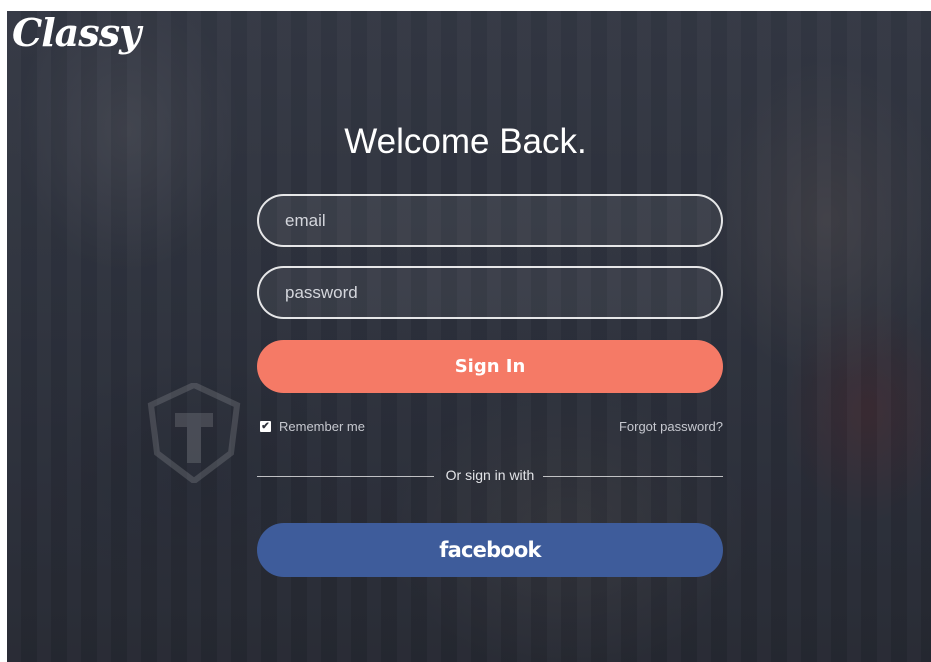 This screenshot has width=931, height=662. What do you see at coordinates (490, 220) in the screenshot?
I see `email-field` at bounding box center [490, 220].